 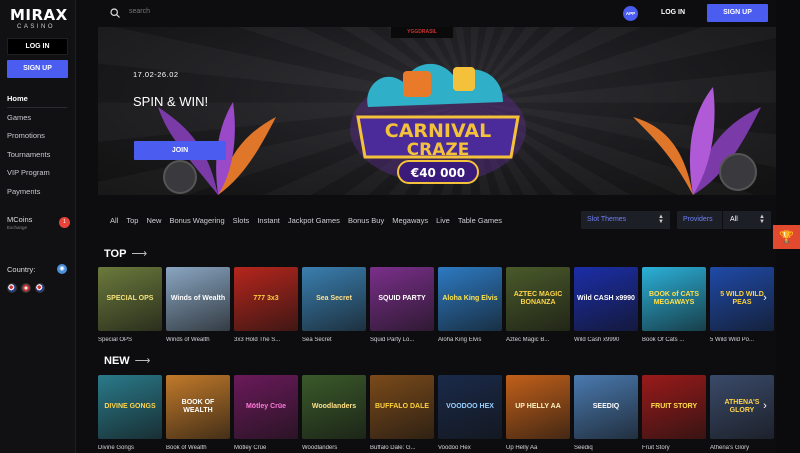 I want to click on game-card: Winds of Wealth Winds of Wealth, so click(x=198, y=305).